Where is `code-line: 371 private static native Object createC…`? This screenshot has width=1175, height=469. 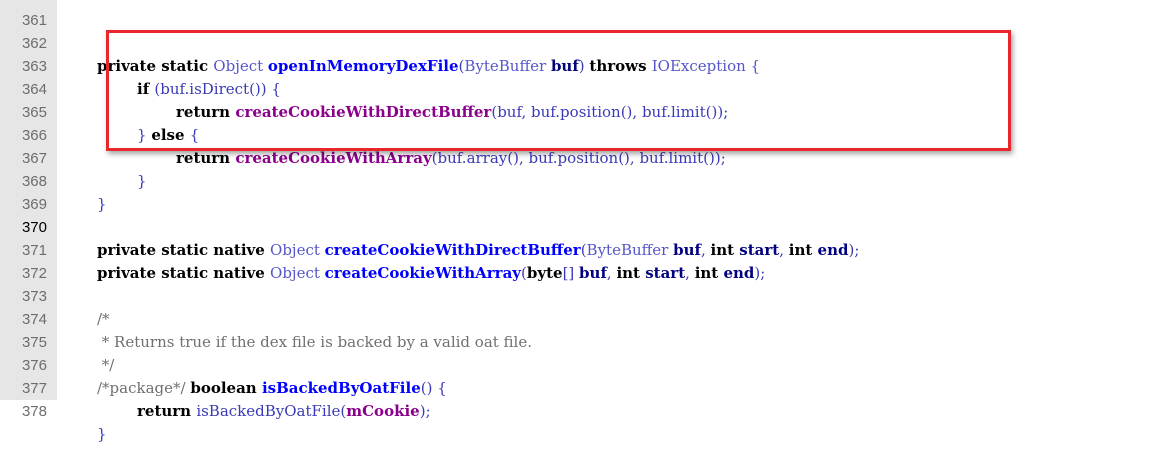
code-line: 371 private static native Object createC… is located at coordinates (587, 249).